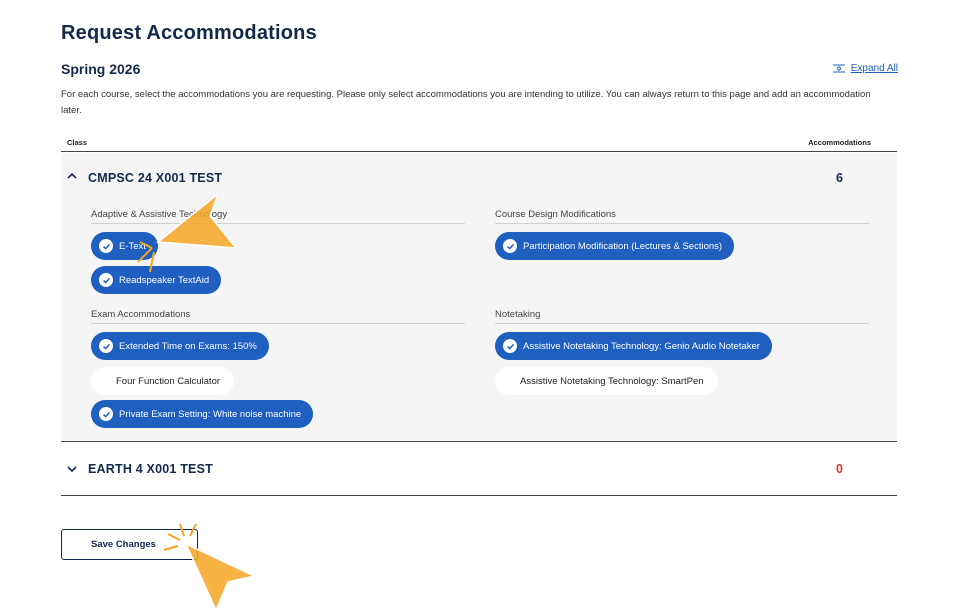 This screenshot has width=966, height=615. I want to click on save-changes-button: Save Changes, so click(129, 544).